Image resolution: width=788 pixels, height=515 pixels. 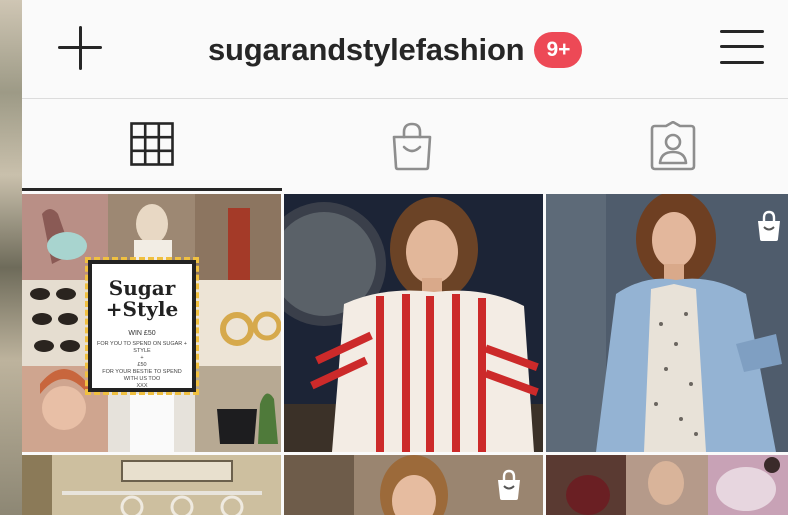 I want to click on post-portrait, so click(x=413, y=485).